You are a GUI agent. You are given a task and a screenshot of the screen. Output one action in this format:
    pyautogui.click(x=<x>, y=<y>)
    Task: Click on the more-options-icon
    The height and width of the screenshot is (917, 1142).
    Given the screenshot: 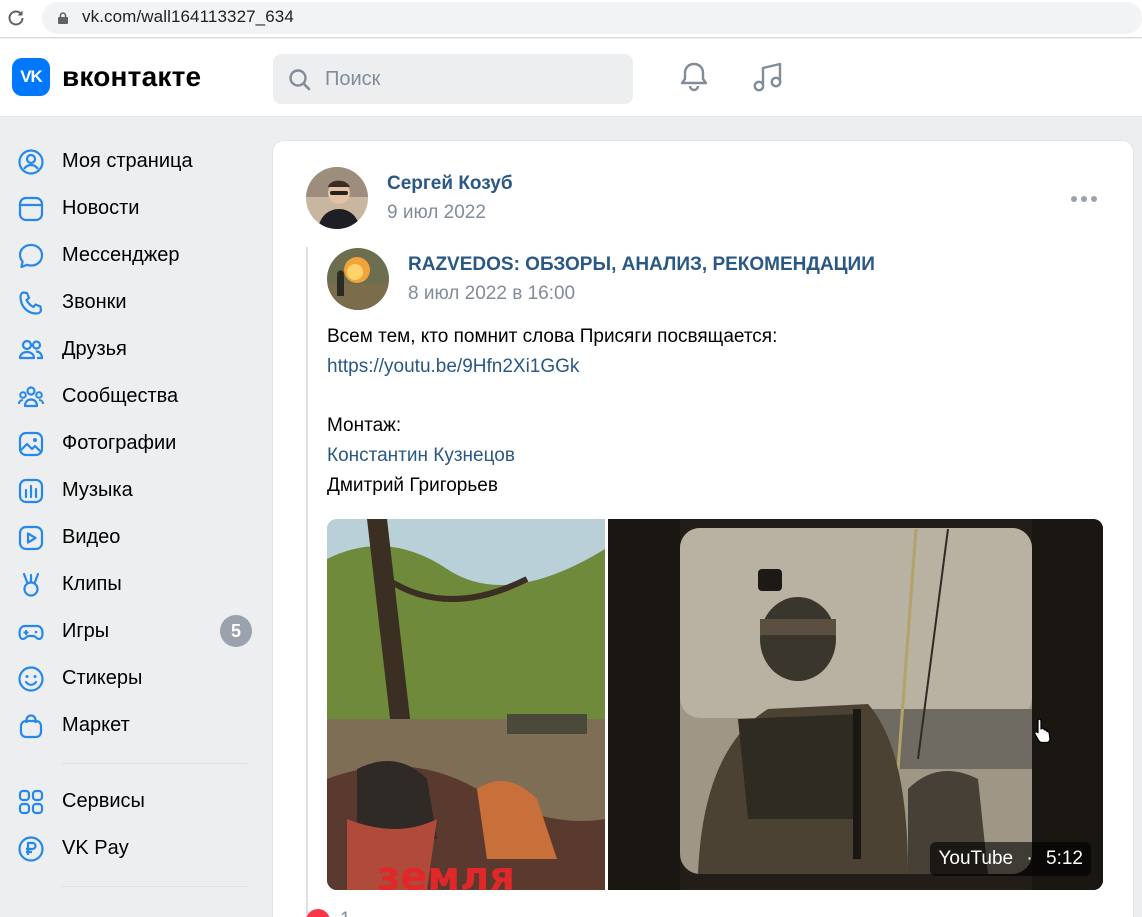 What is the action you would take?
    pyautogui.click(x=1084, y=199)
    